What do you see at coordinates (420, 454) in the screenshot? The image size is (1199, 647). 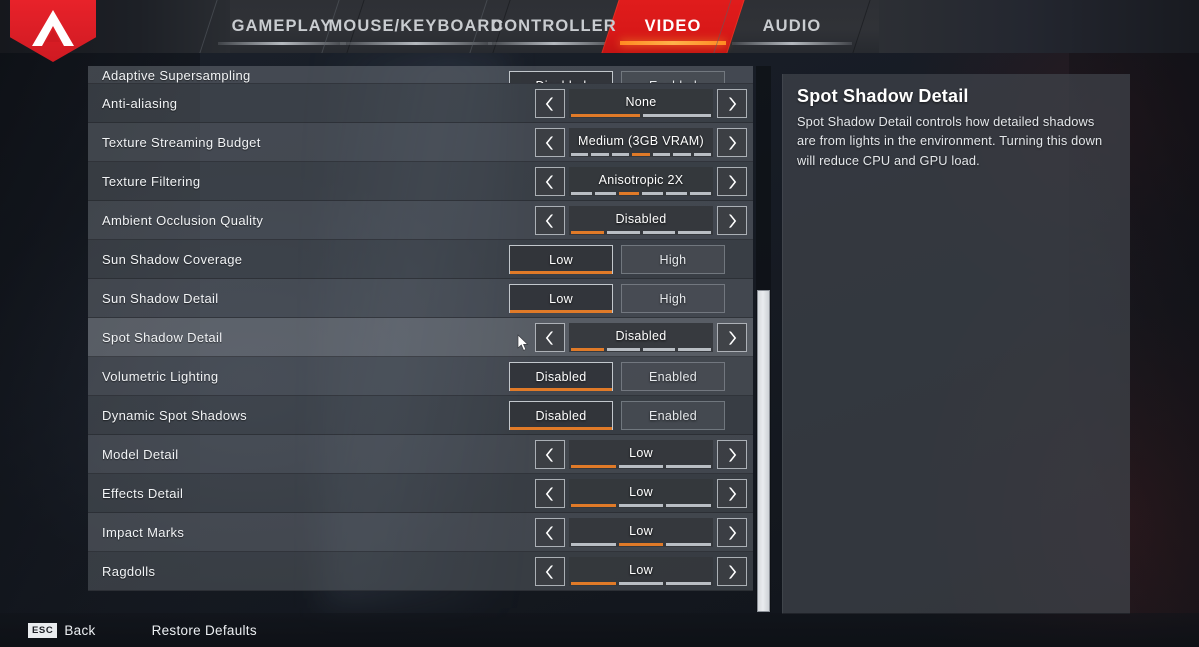 I see `setting-row-model-detail: Model Detail Low` at bounding box center [420, 454].